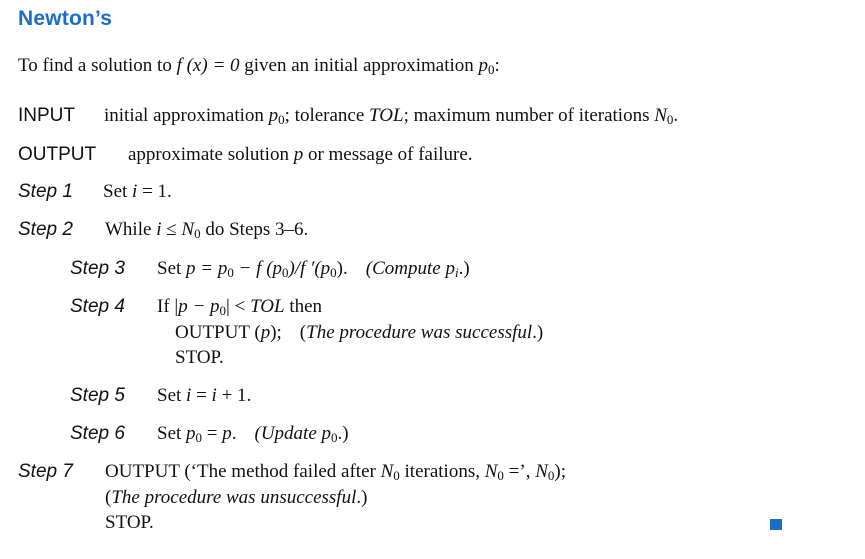 Image resolution: width=865 pixels, height=559 pixels. Describe the element at coordinates (327, 115) in the screenshot. I see `input-text-2: ; tolerance` at that location.